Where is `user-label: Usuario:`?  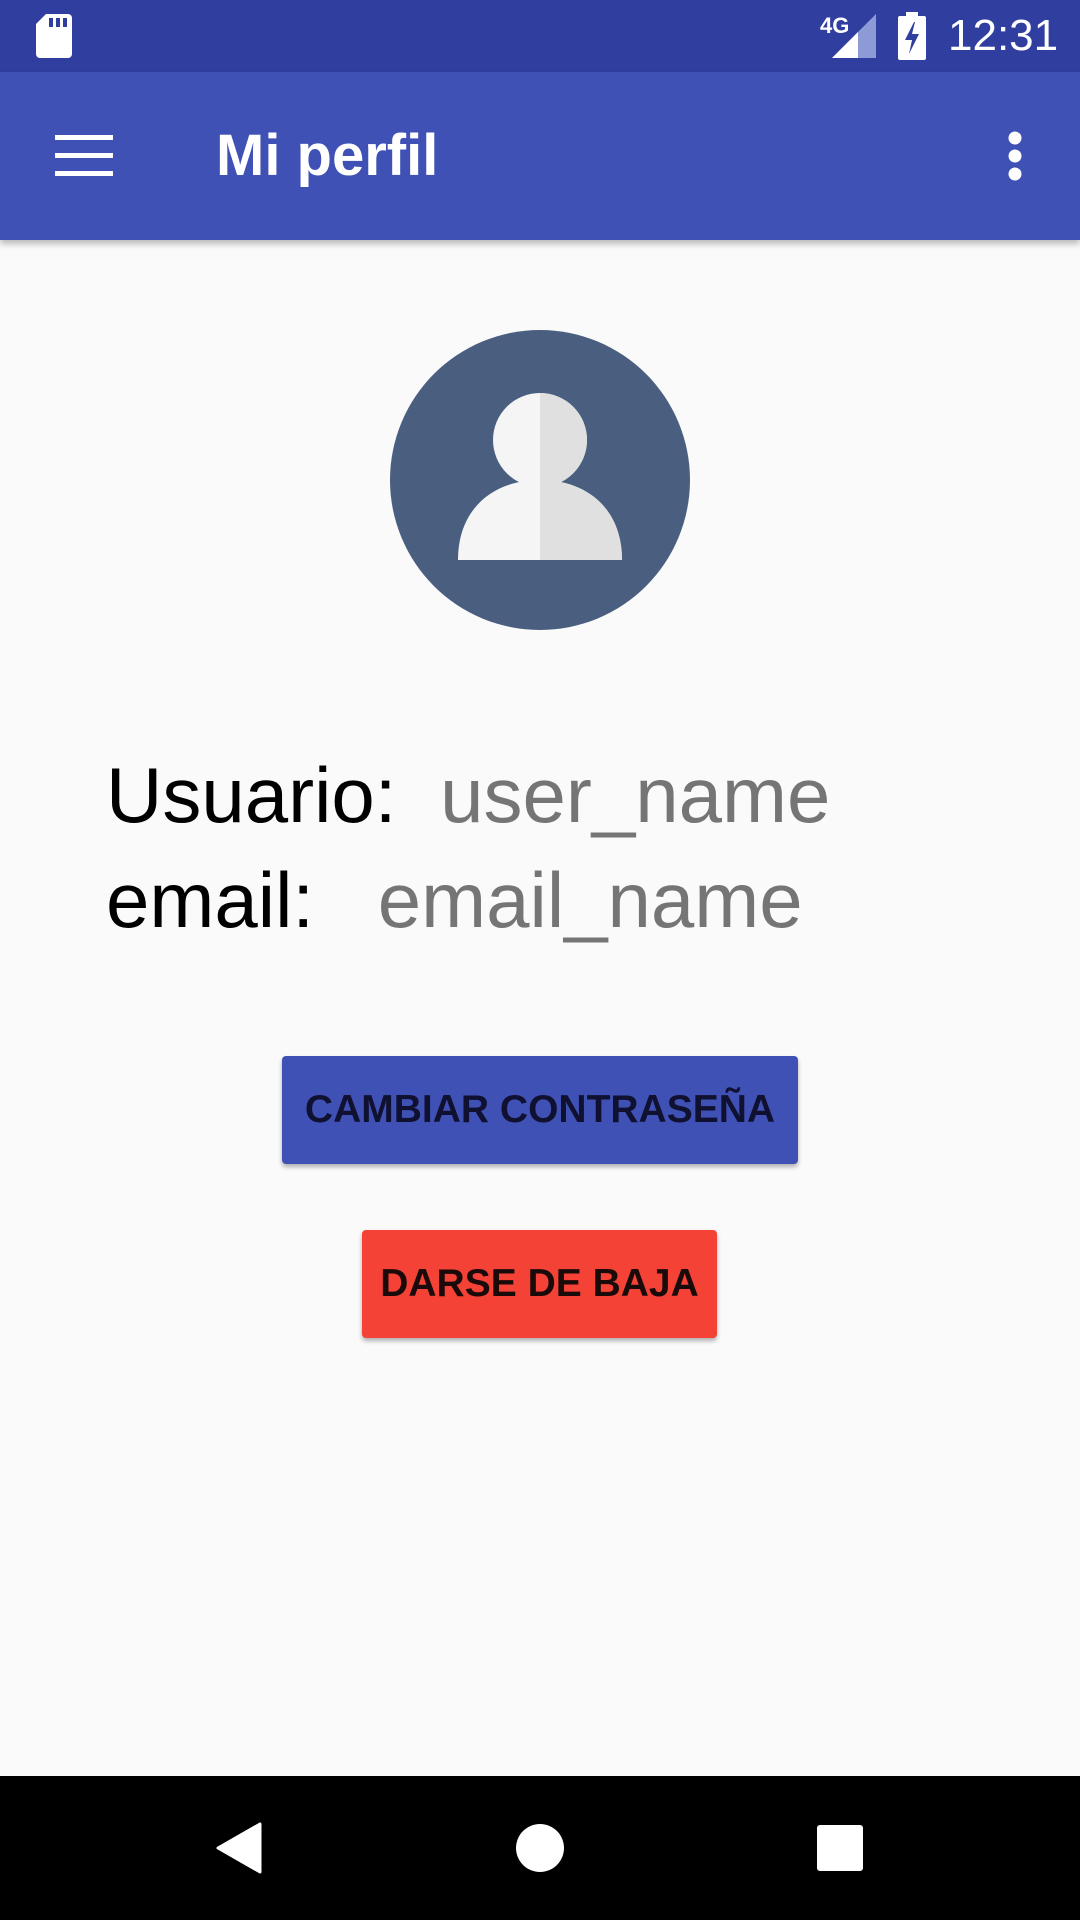
user-label: Usuario: is located at coordinates (251, 795).